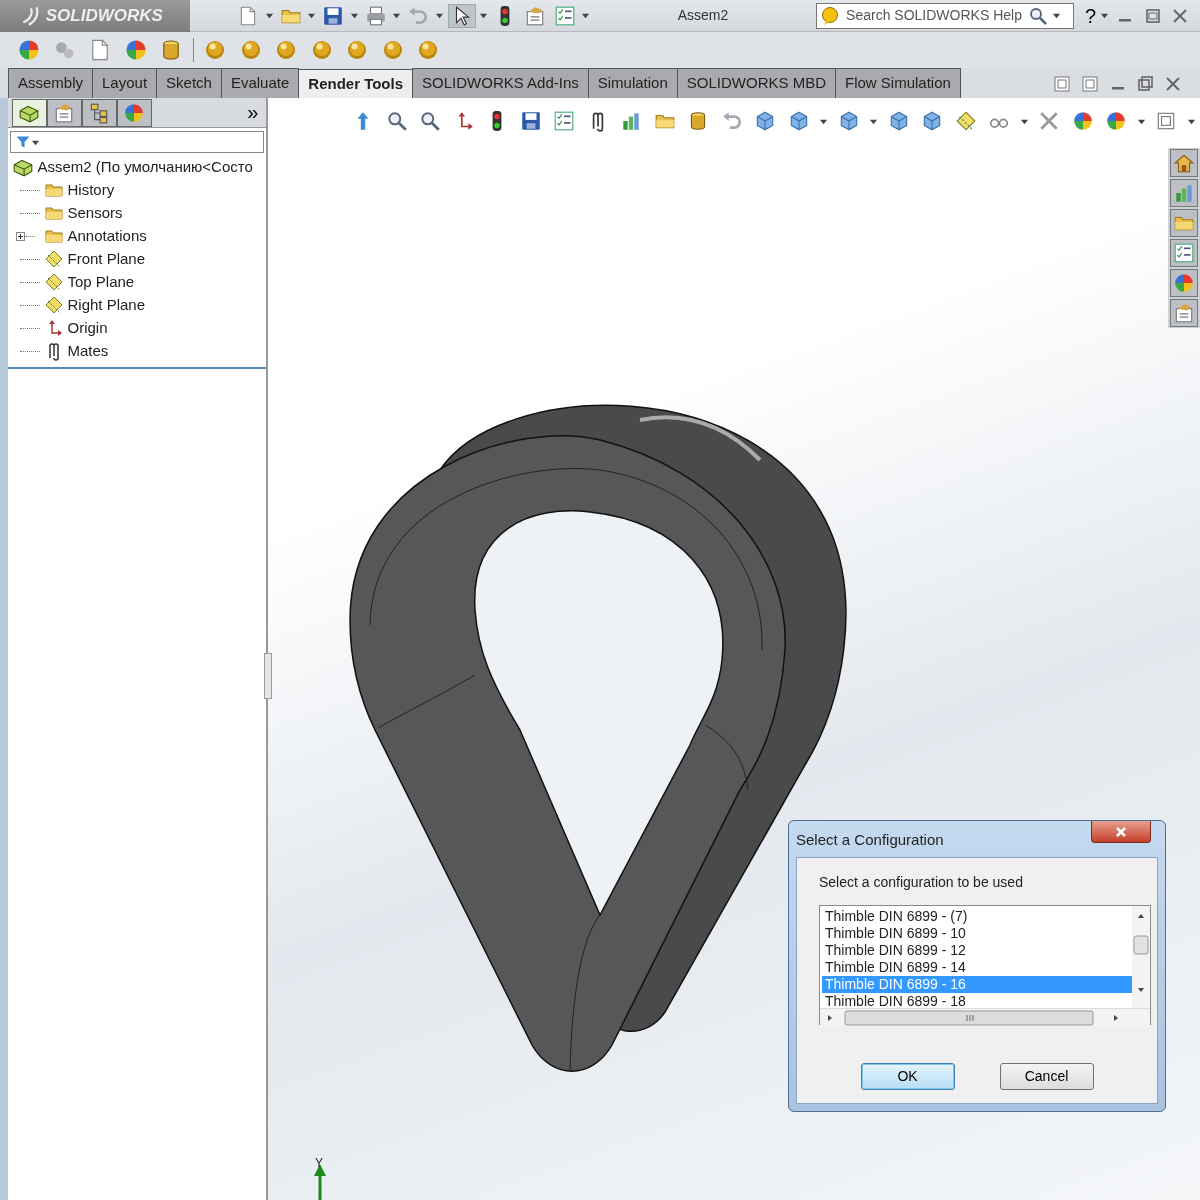 The width and height of the screenshot is (1200, 1200). I want to click on close-icon, so click(1120, 831).